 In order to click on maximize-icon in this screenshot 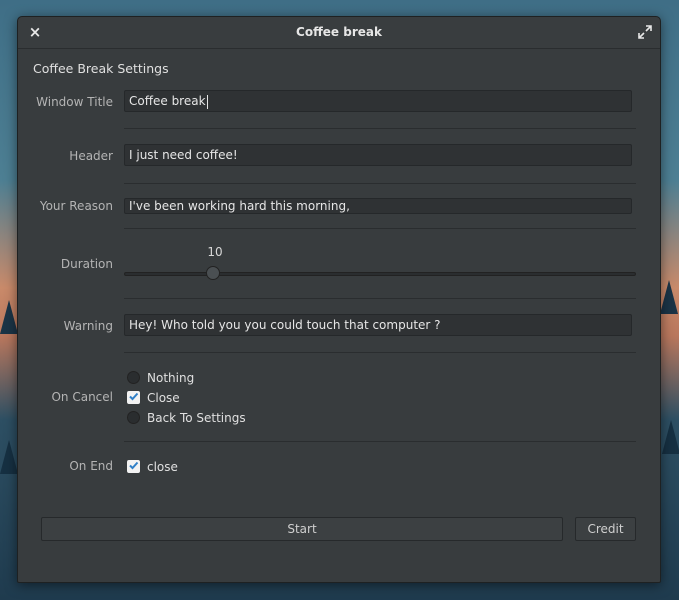, I will do `click(645, 32)`.